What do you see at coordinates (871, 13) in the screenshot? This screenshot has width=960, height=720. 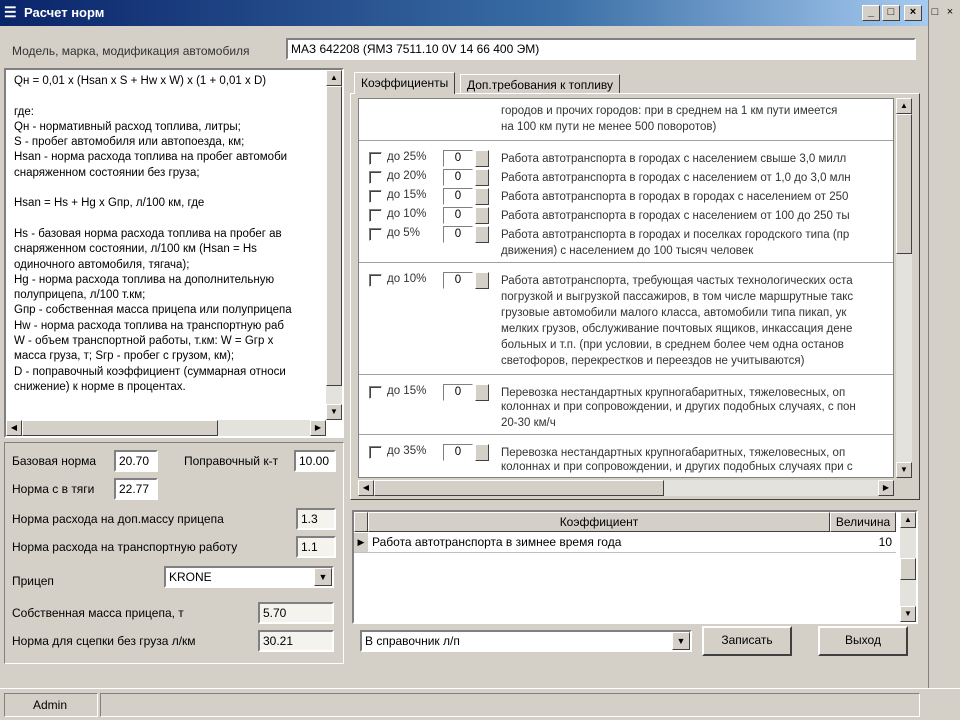 I see `minimize-button: _` at bounding box center [871, 13].